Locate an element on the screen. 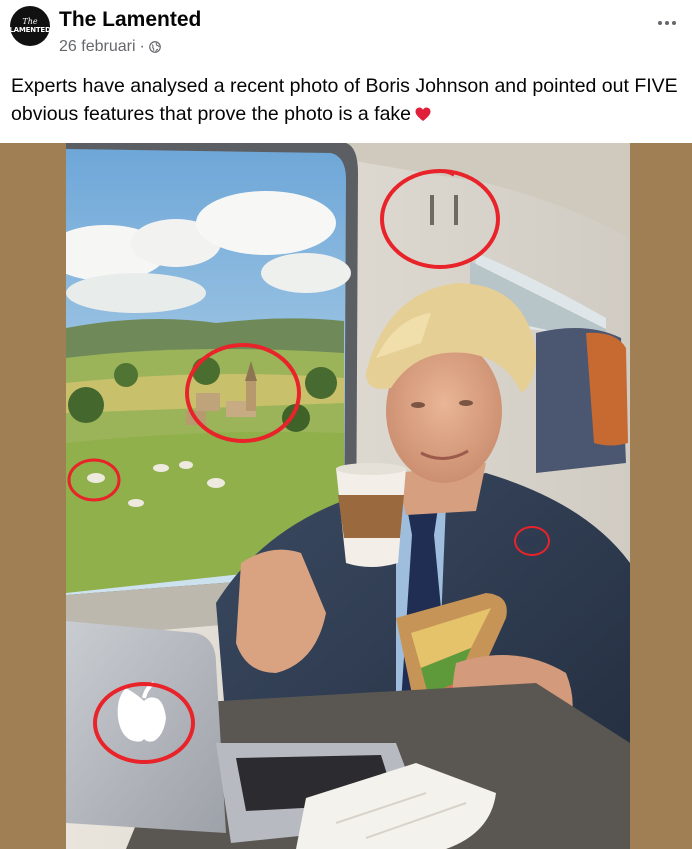  post-date-link: 26 februari is located at coordinates (97, 47).